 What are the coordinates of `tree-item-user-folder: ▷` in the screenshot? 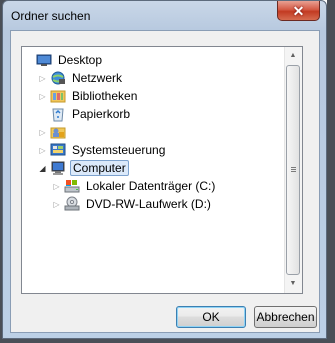 It's located at (56, 132).